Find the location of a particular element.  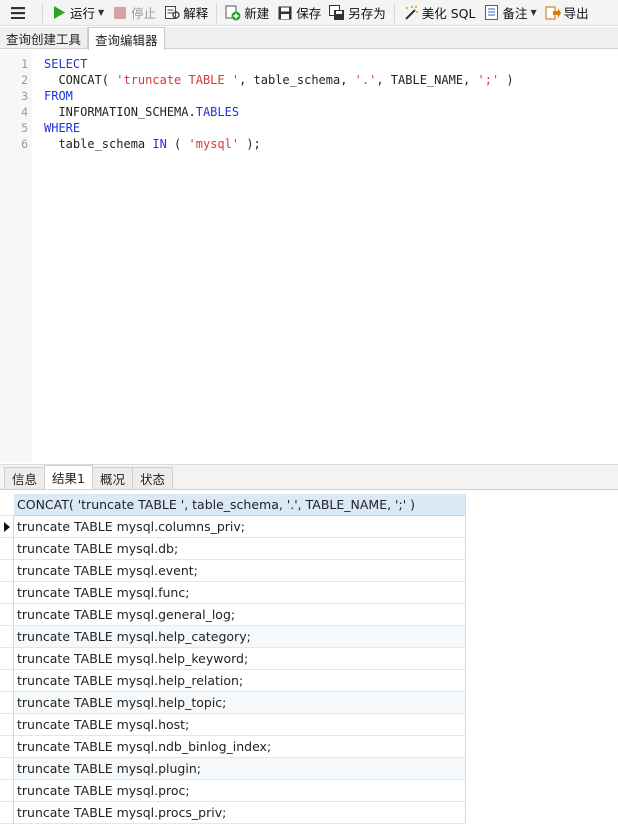

table-cell: truncate TABLE mysql.host; is located at coordinates (240, 725).